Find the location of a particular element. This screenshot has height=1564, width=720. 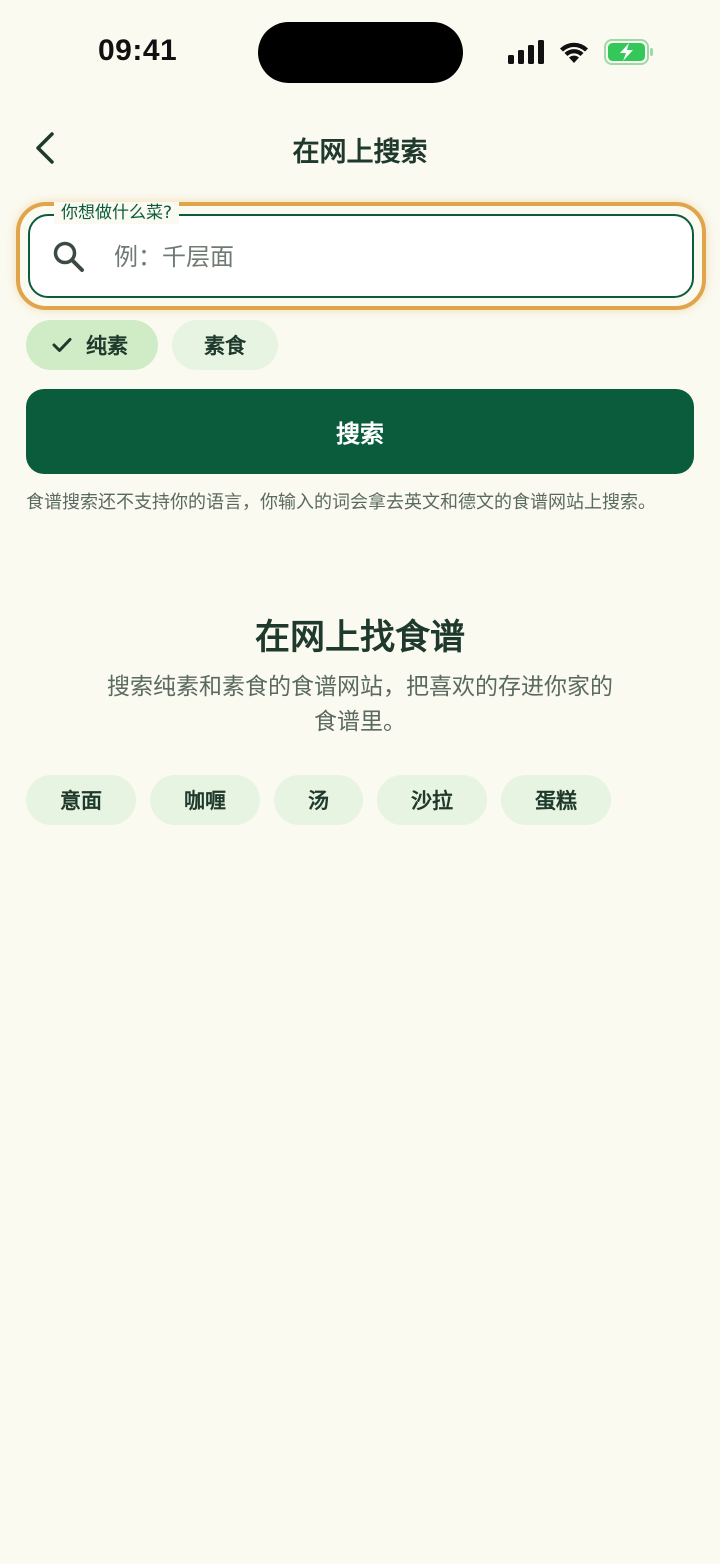

filter-chip-vegetarian: 素食 is located at coordinates (225, 345).